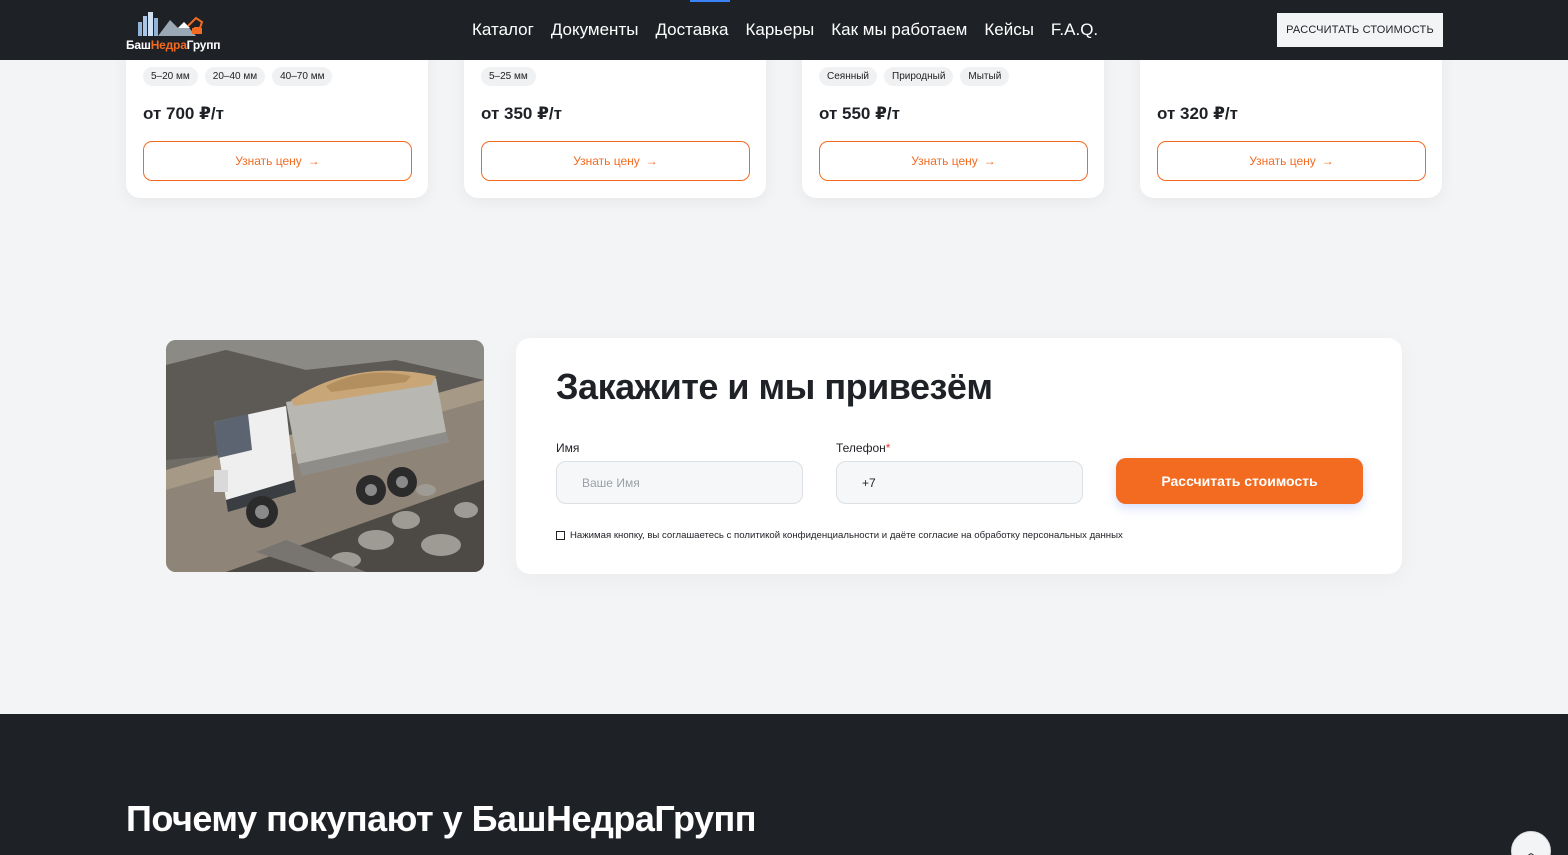 The image size is (1568, 855). What do you see at coordinates (1074, 30) in the screenshot?
I see `nav-link-faq: F.A.Q.` at bounding box center [1074, 30].